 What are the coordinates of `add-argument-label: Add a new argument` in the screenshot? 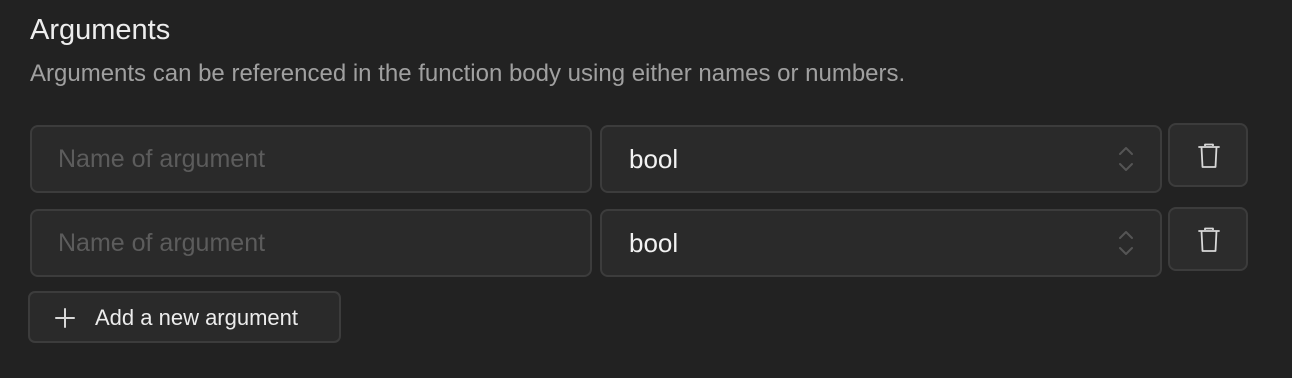 It's located at (197, 317).